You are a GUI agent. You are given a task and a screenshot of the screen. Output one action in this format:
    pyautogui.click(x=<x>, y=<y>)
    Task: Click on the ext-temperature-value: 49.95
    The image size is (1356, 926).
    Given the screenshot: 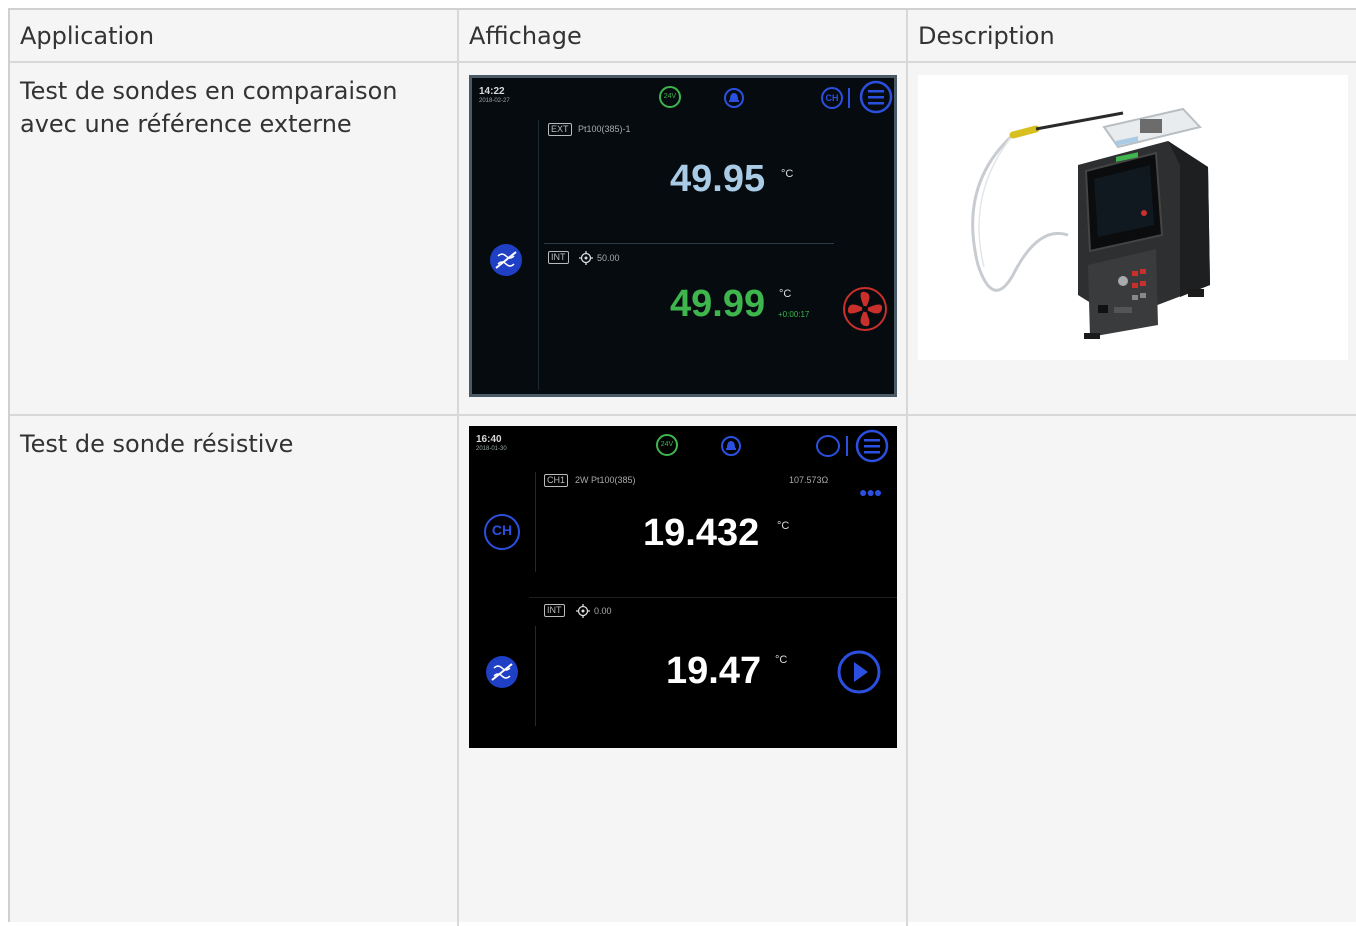 What is the action you would take?
    pyautogui.click(x=718, y=179)
    